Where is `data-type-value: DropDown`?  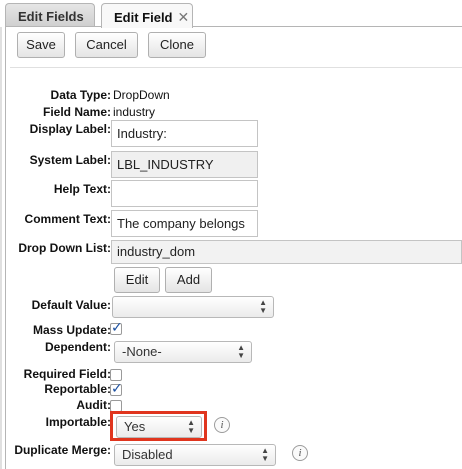
data-type-value: DropDown is located at coordinates (141, 95).